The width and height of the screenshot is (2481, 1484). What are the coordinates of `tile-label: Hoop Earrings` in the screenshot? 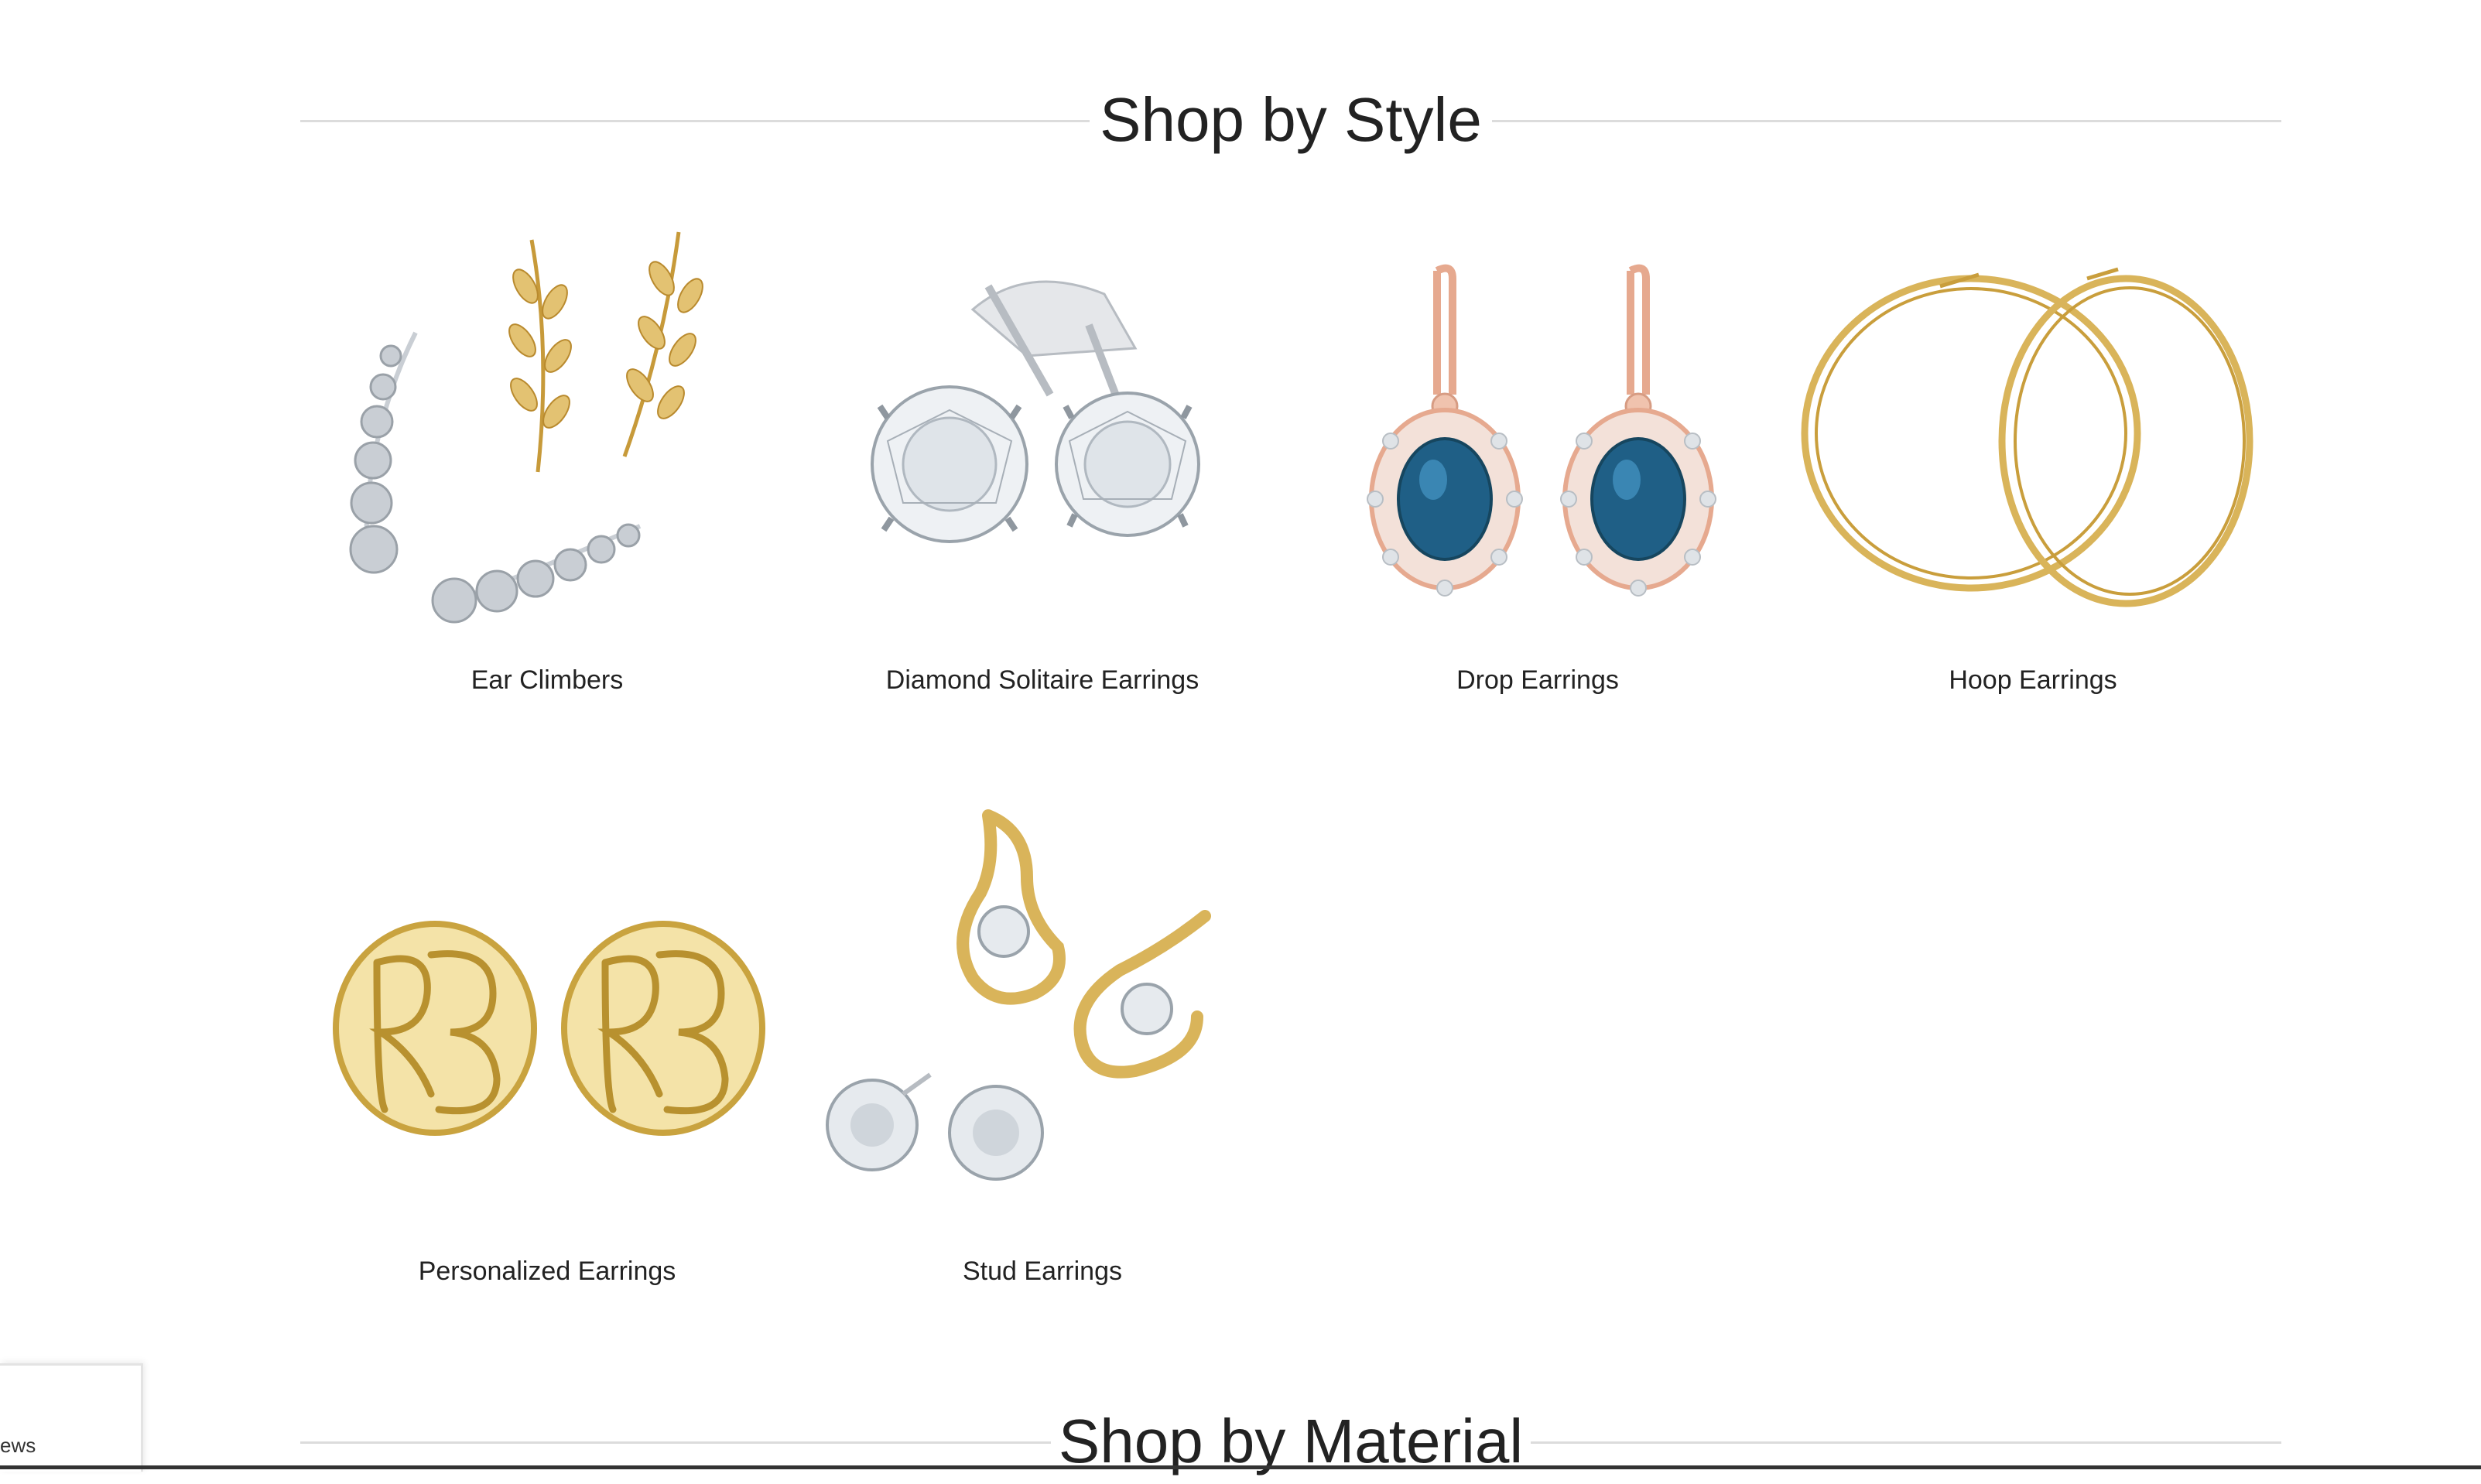 It's located at (2033, 680).